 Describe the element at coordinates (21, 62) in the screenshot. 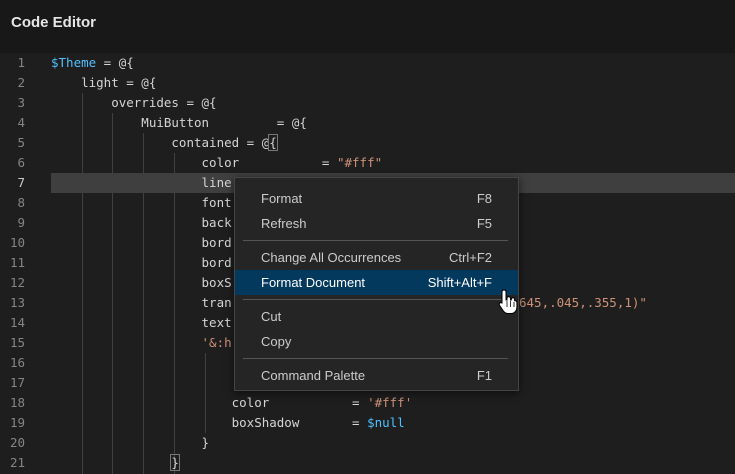

I see `line-number: 1` at that location.